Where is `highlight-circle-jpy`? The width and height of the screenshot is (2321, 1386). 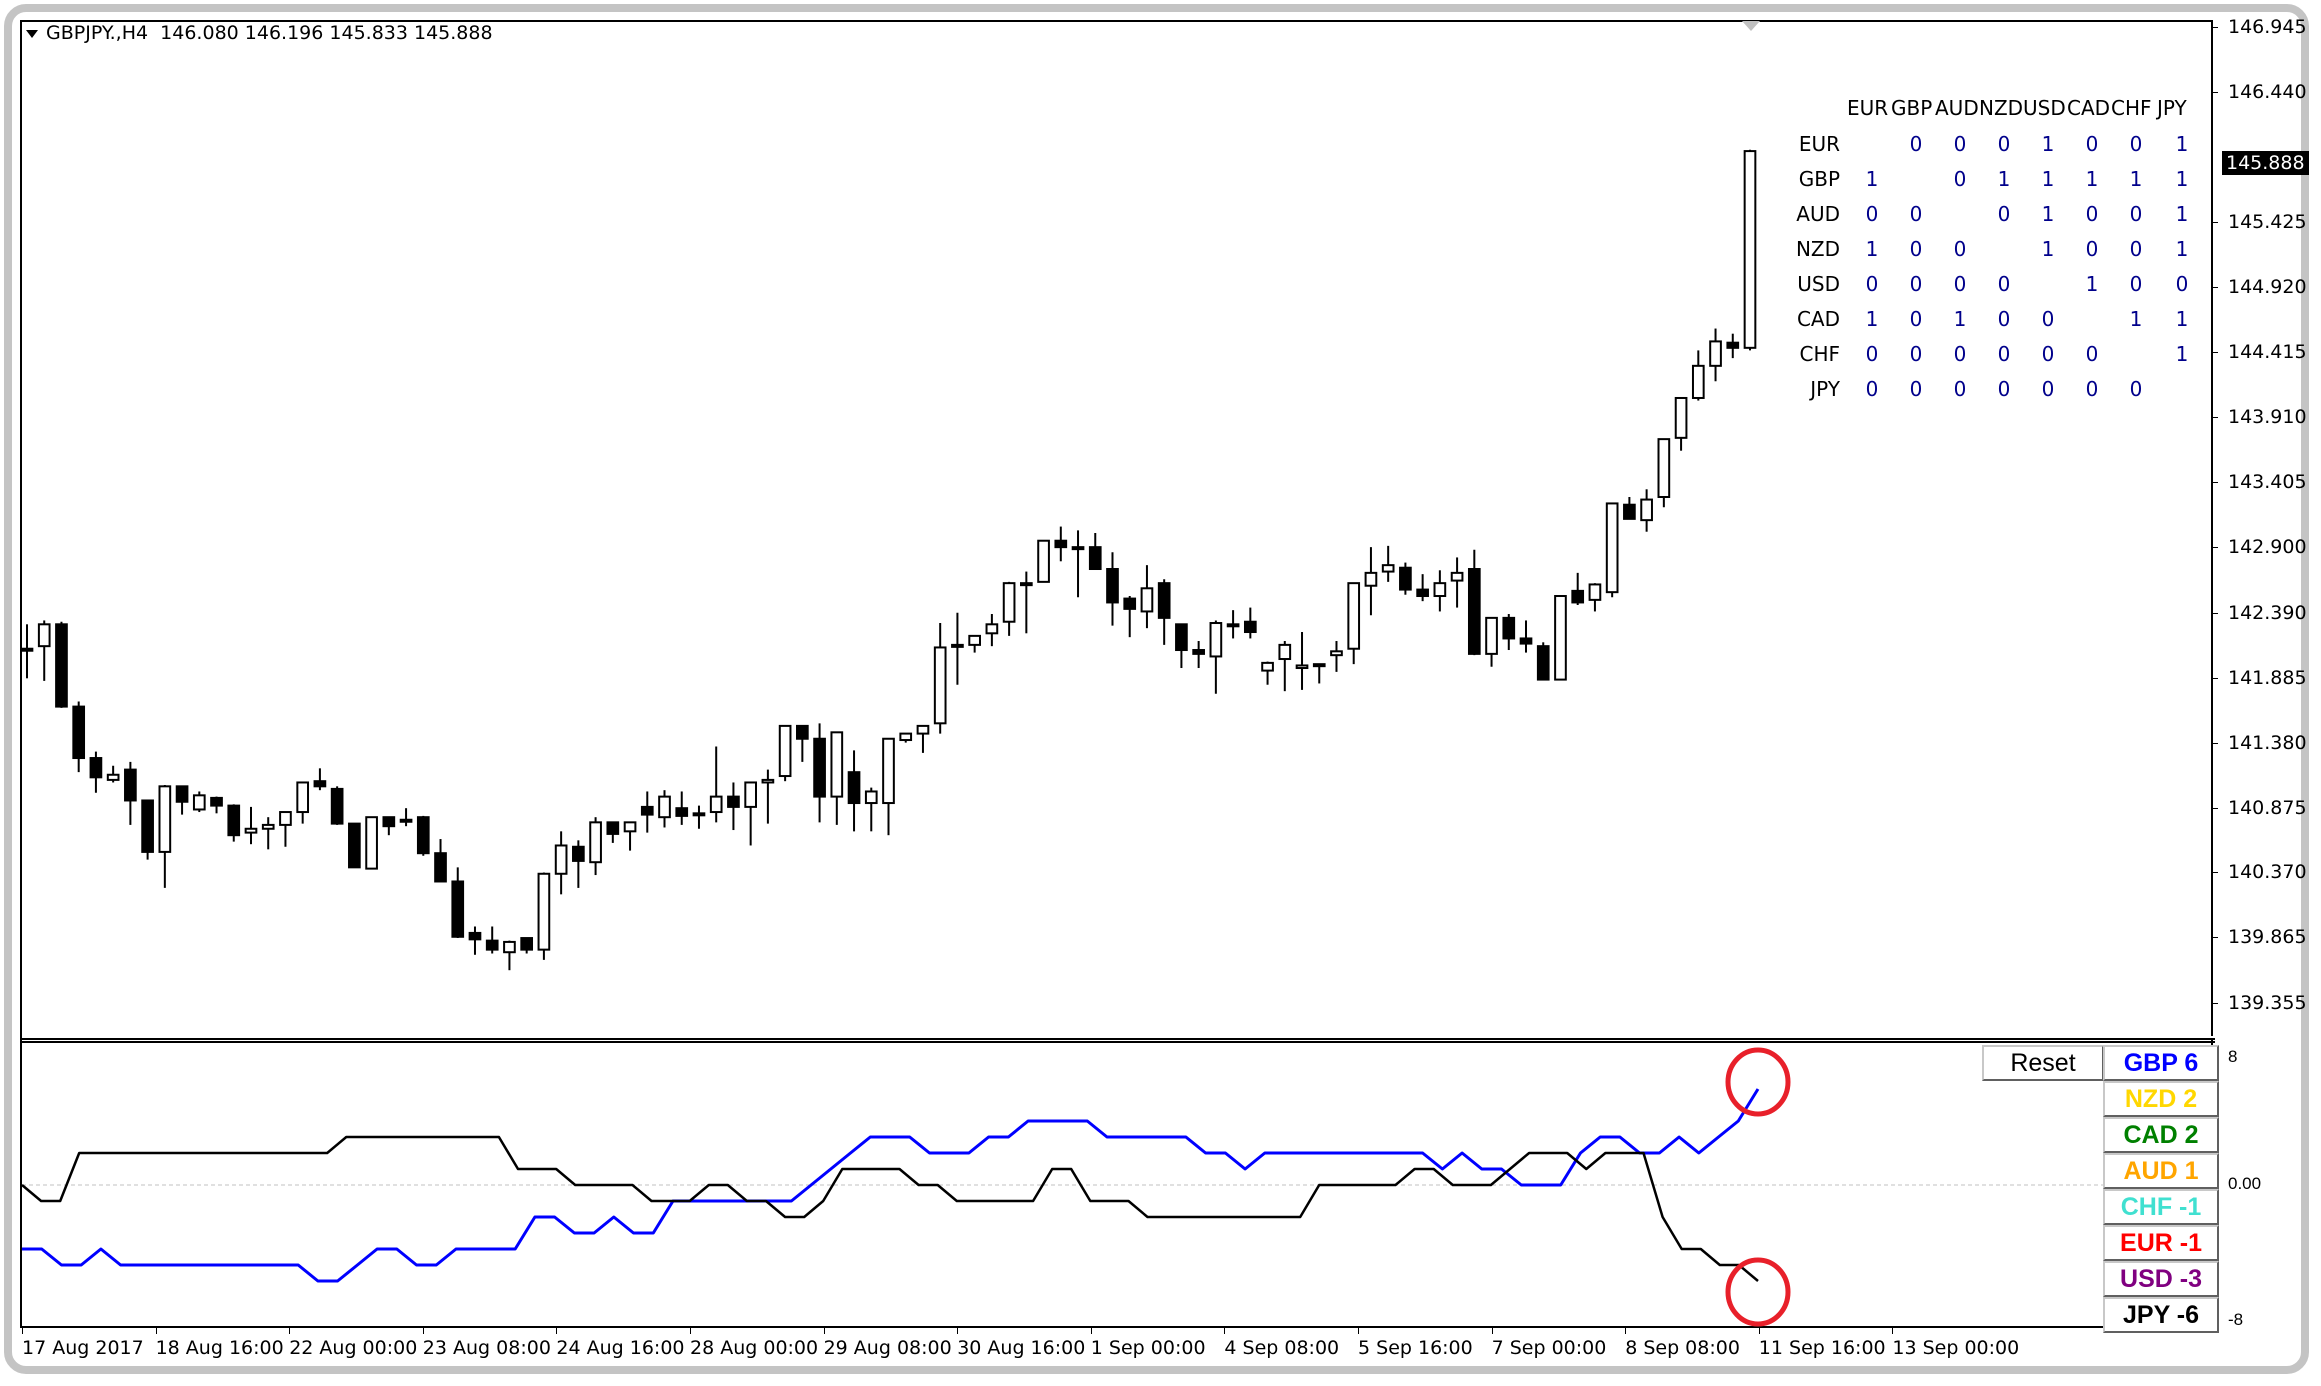
highlight-circle-jpy is located at coordinates (1758, 1292).